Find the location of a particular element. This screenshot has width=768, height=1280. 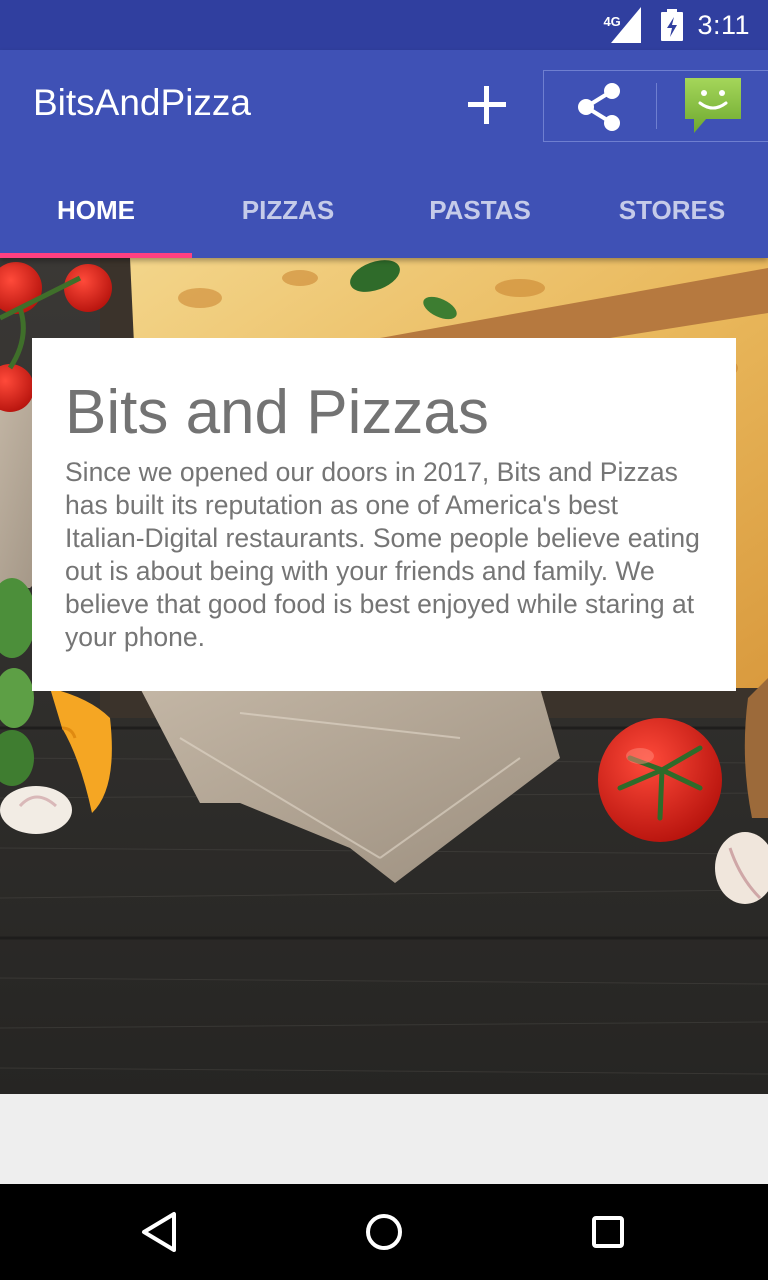

app-title: BitsAndPizza is located at coordinates (142, 102).